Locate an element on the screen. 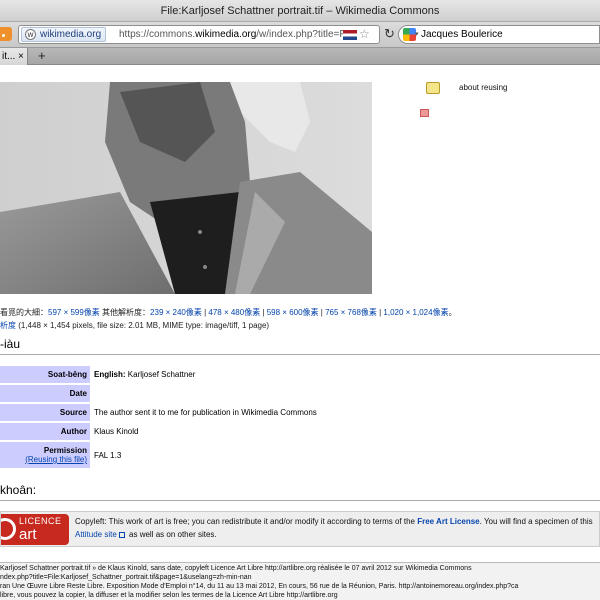  logo-bottom-text: art libre is located at coordinates (33, 535).